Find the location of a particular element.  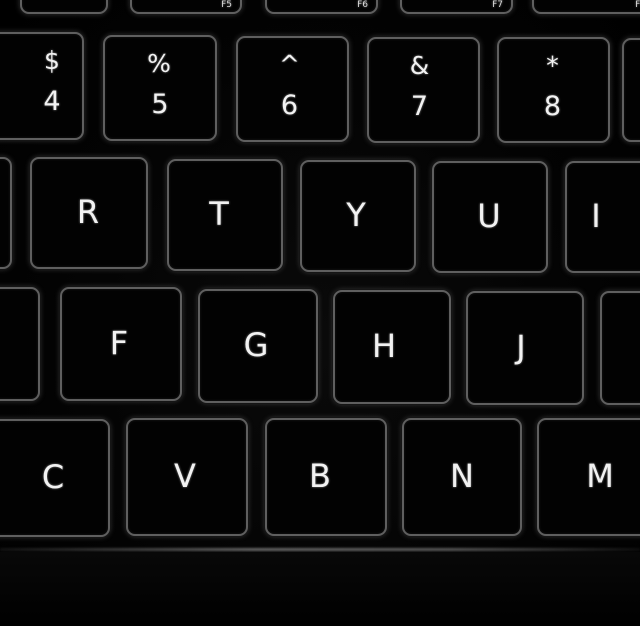

key-label: G is located at coordinates (256, 345).